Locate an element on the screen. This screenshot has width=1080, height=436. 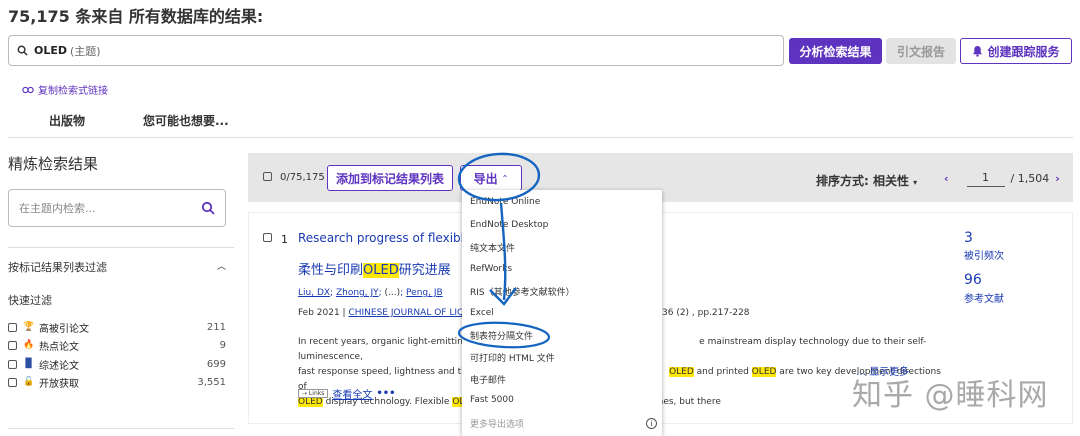
quick-filter-highly-cited: 🏆 高被引论文 211 is located at coordinates (117, 327).